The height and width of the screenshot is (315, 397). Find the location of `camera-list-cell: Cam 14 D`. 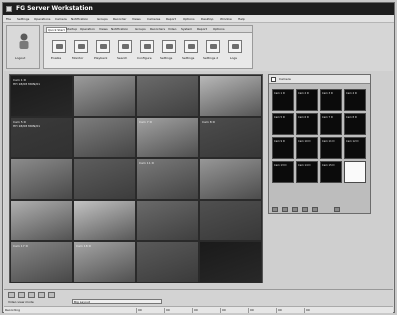

camera-list-cell: Cam 14 D is located at coordinates (307, 172).